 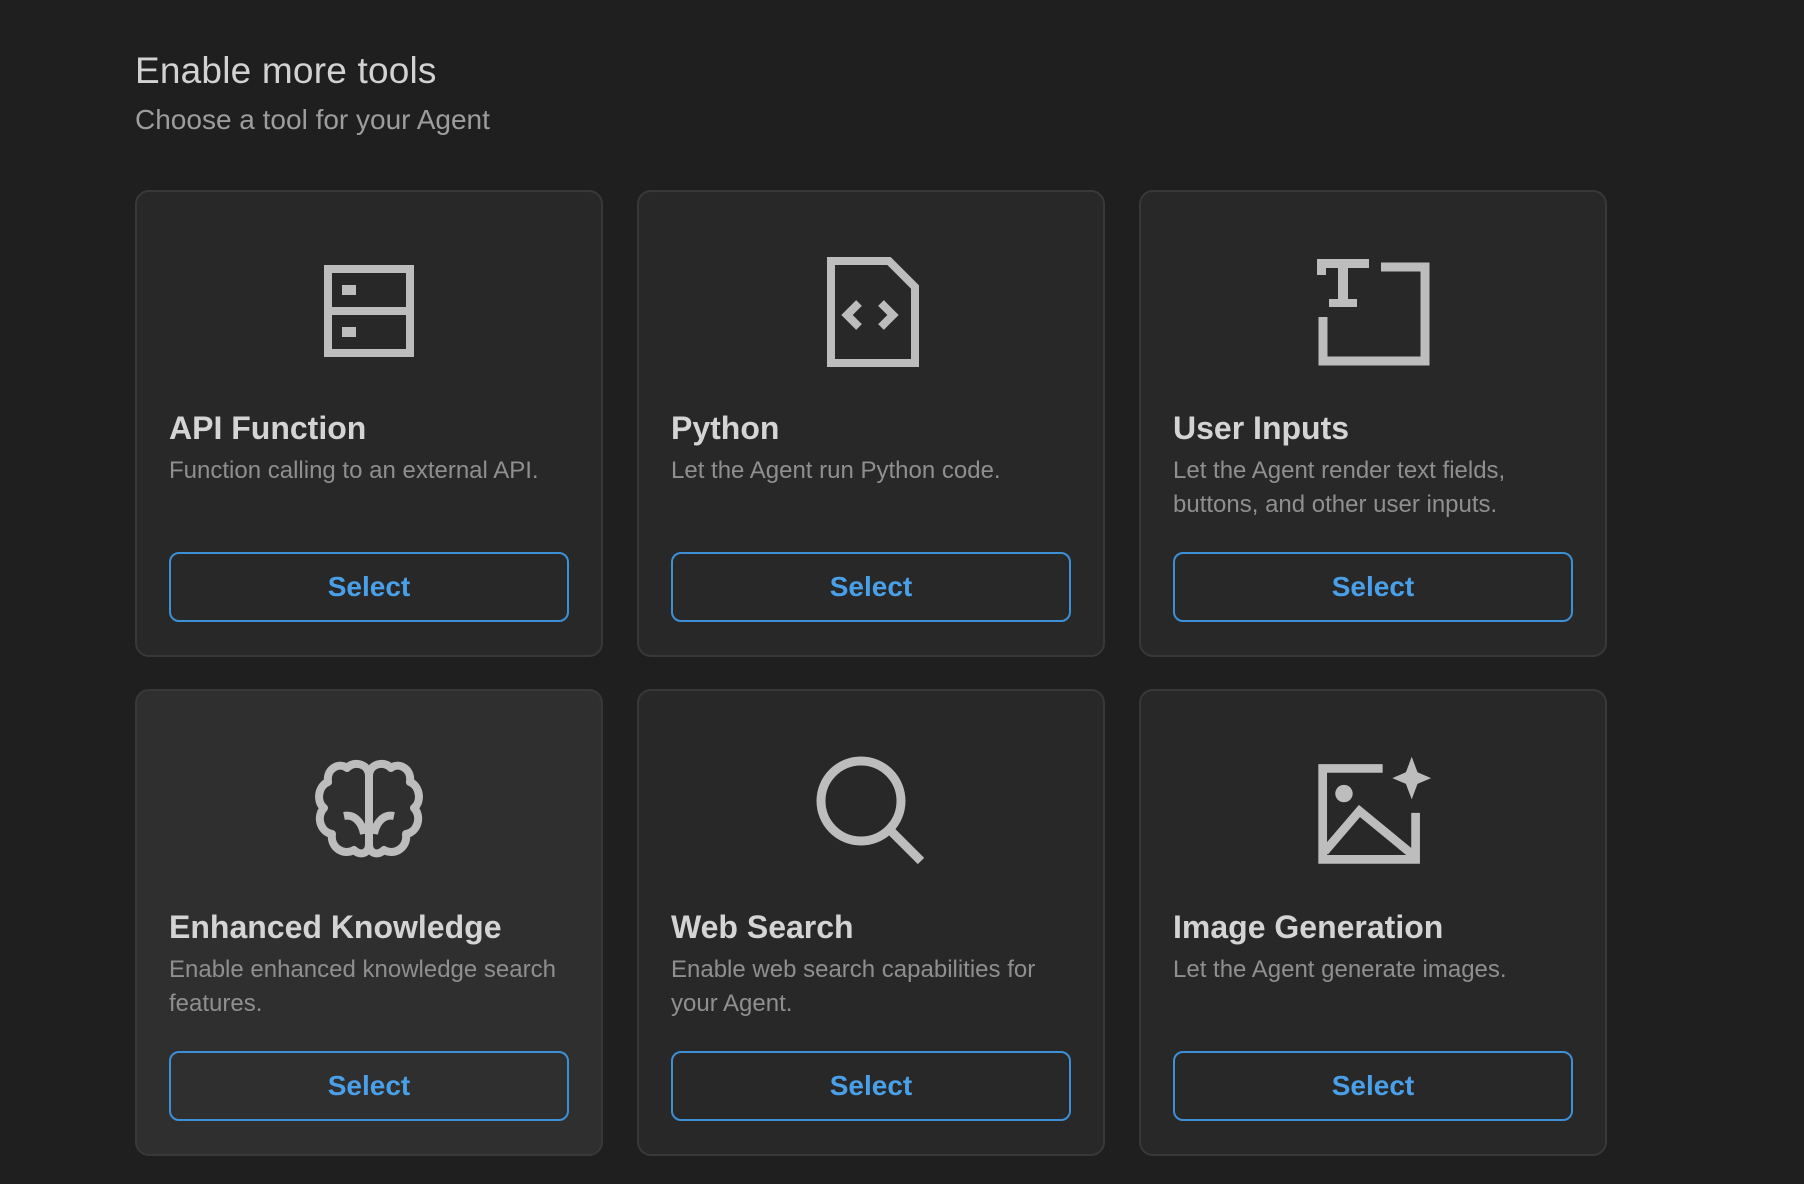 I want to click on tool-description: Function calling to an external API., so click(x=354, y=470).